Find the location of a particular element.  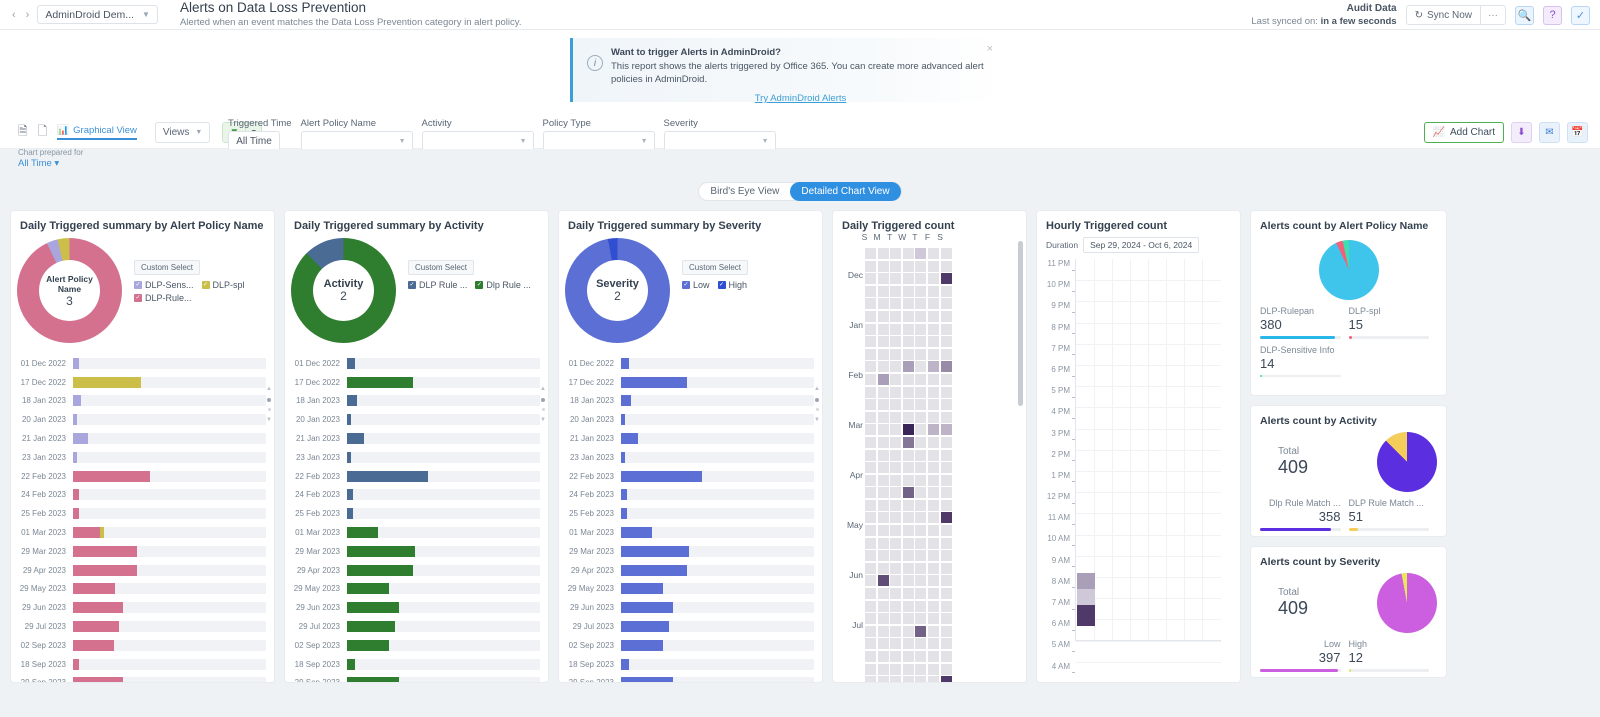

scroll-down-icon: ▼ is located at coordinates (543, 420).